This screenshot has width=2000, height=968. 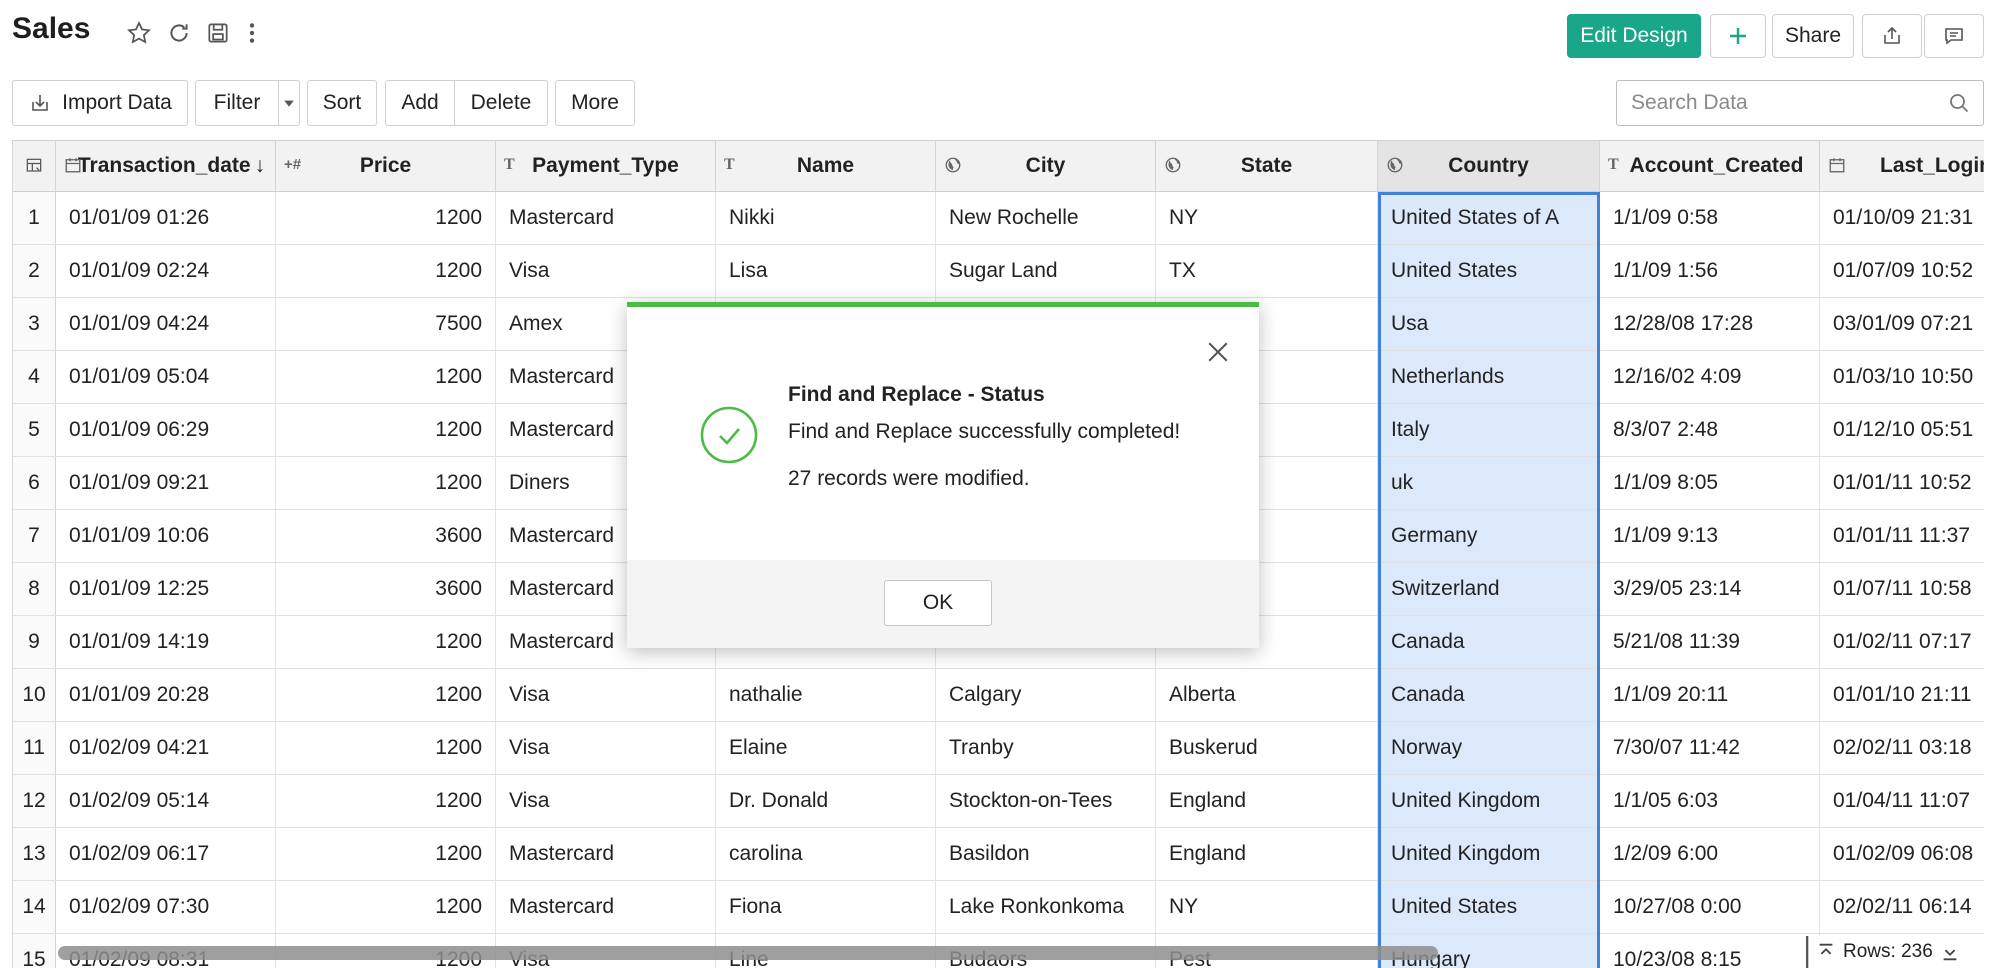 I want to click on ok-button: OK, so click(x=938, y=603).